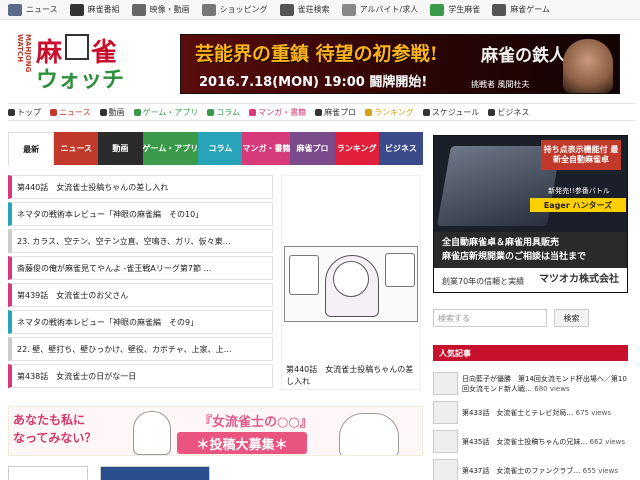  What do you see at coordinates (400, 148) in the screenshot?
I see `tab-category: ビジネス` at bounding box center [400, 148].